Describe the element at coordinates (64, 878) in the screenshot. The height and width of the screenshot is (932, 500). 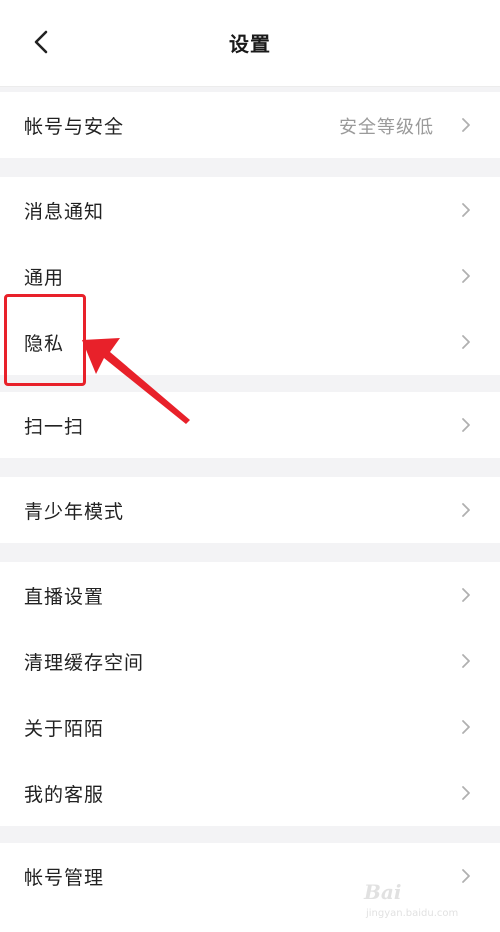
I see `settings-item-label: 帐号管理` at that location.